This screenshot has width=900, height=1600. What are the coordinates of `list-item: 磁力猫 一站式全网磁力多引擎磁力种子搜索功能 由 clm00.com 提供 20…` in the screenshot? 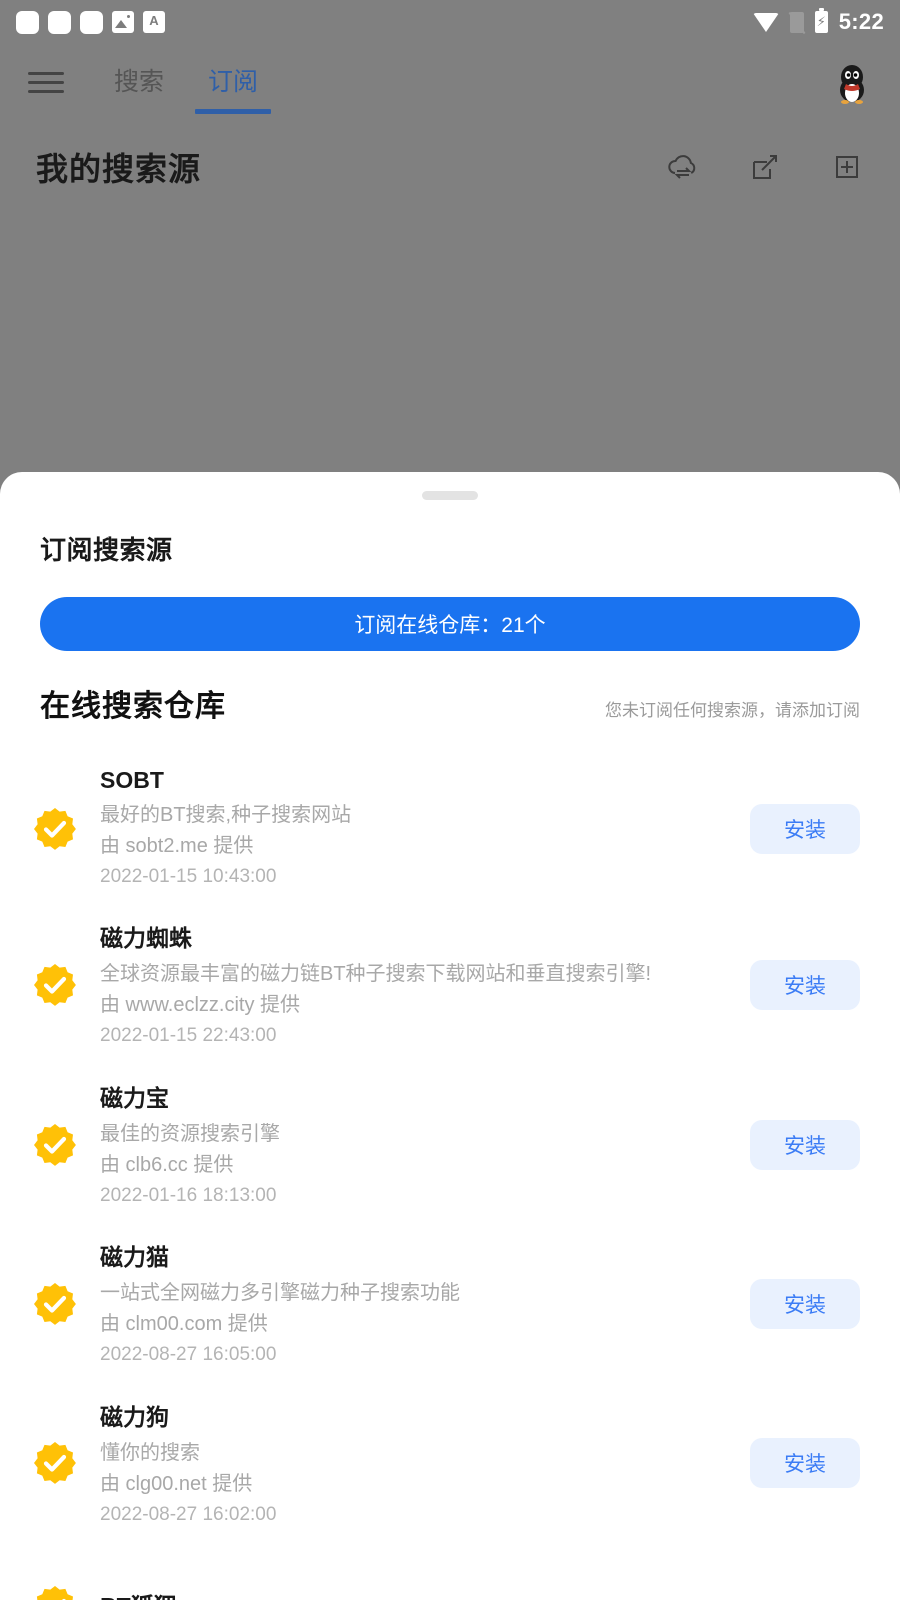 It's located at (450, 1303).